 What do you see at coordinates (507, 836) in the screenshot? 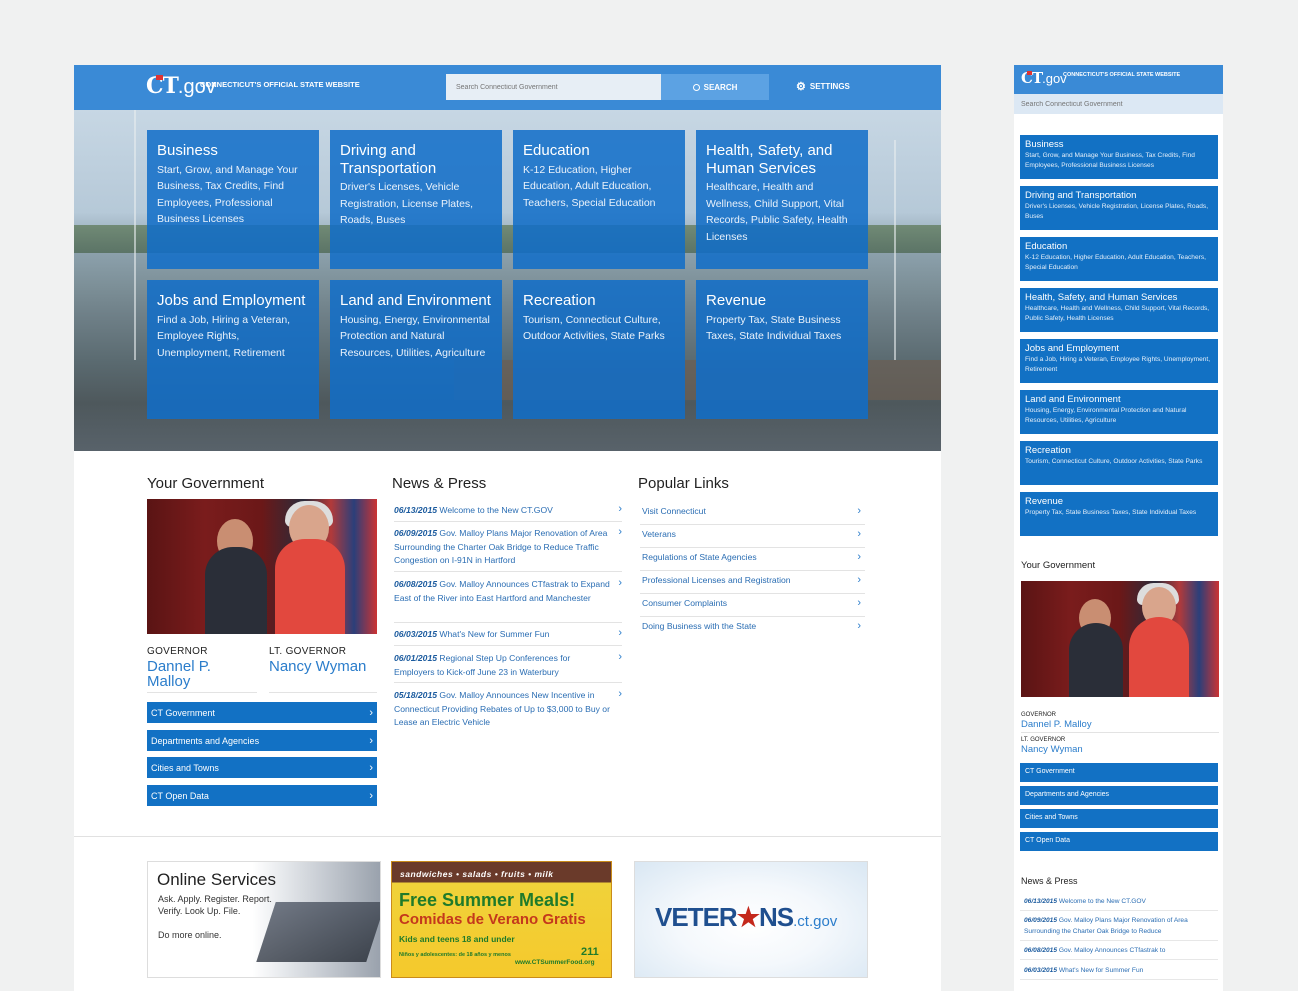
I see `section-divider` at bounding box center [507, 836].